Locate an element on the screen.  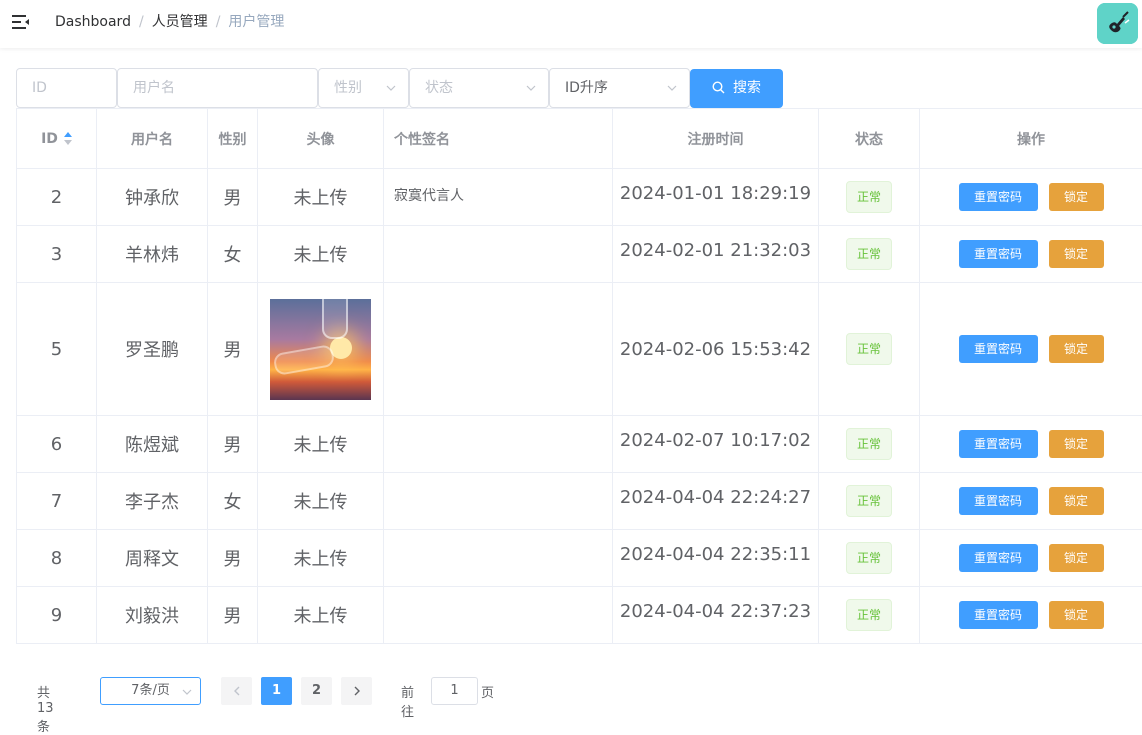
next-page-button is located at coordinates (356, 691).